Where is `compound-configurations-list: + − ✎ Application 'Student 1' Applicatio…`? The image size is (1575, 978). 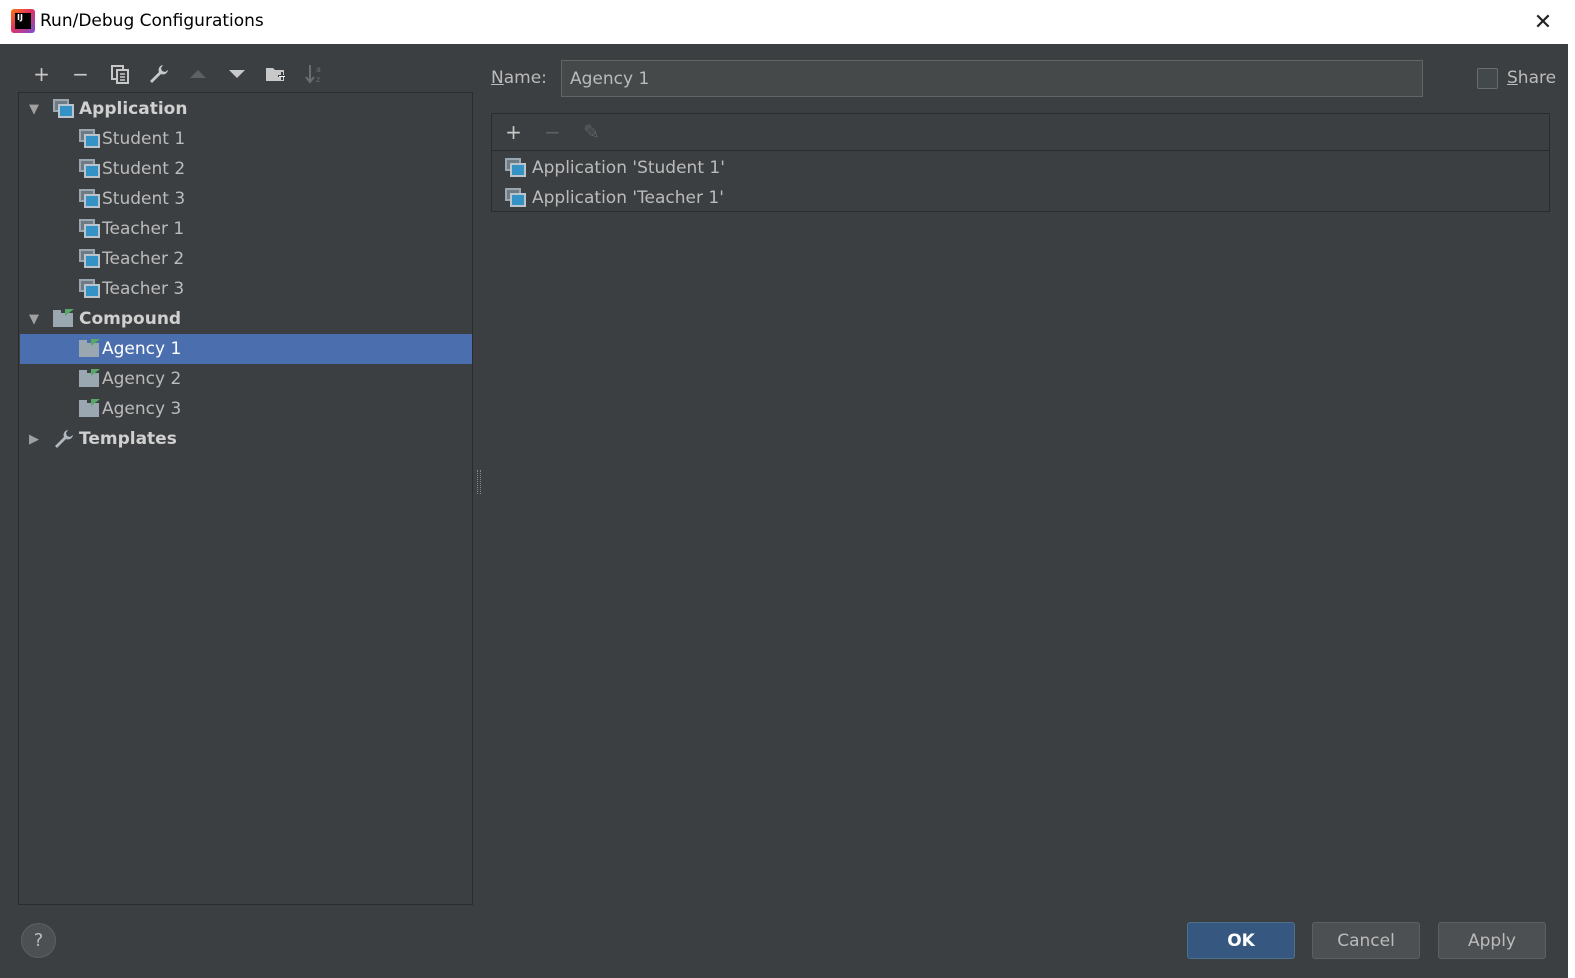 compound-configurations-list: + − ✎ Application 'Student 1' Applicatio… is located at coordinates (1020, 162).